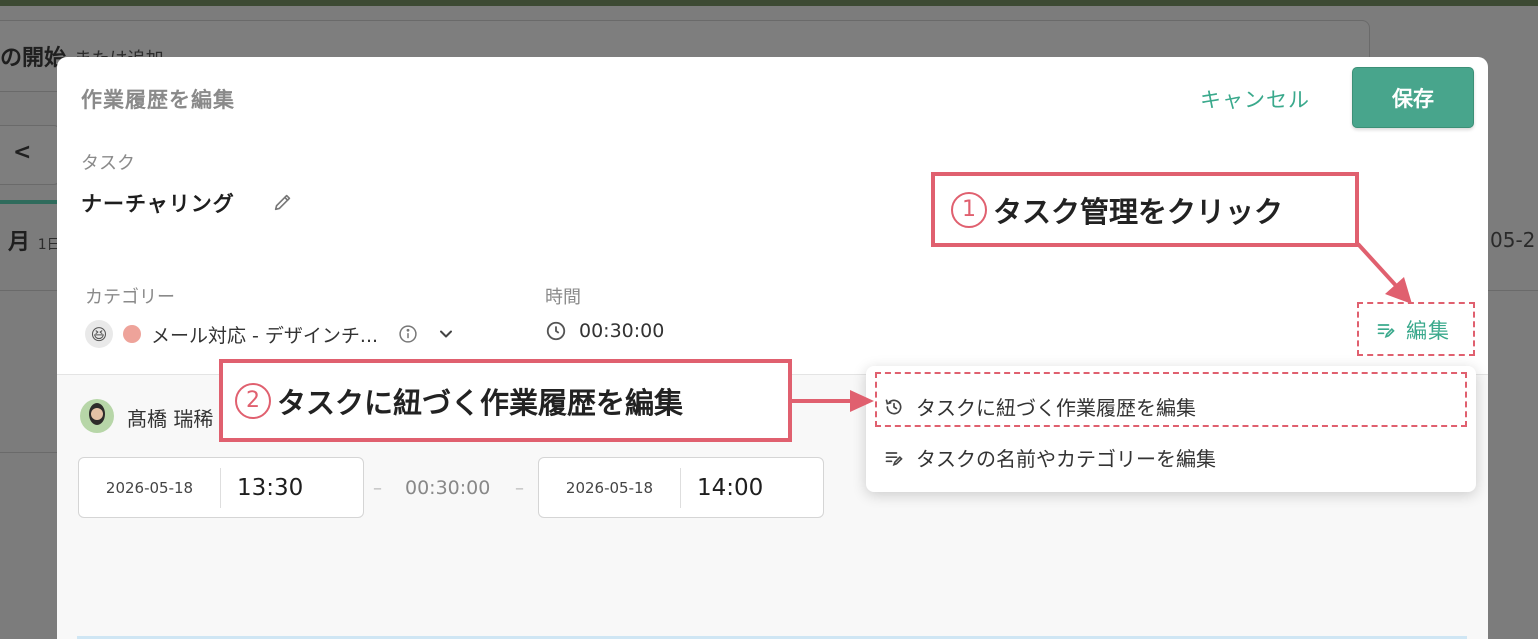  I want to click on step-number-badge: 1, so click(969, 209).